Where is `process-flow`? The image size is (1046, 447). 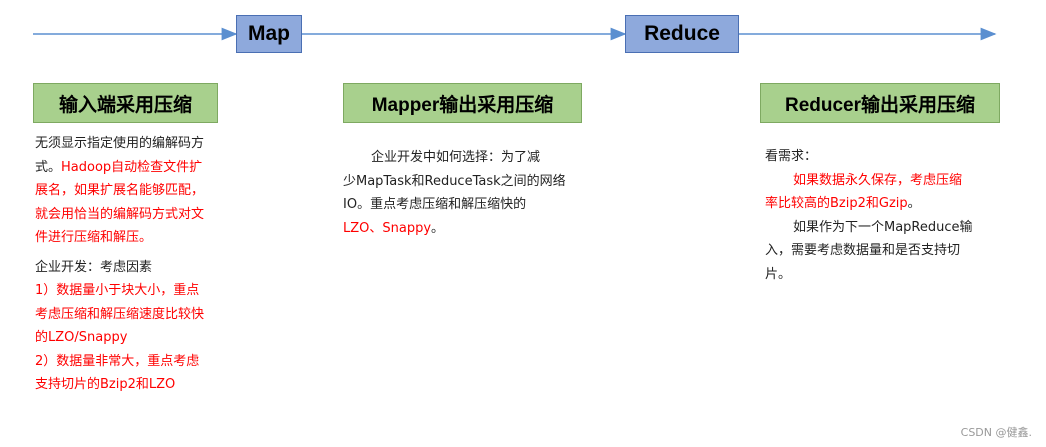 process-flow is located at coordinates (515, 34).